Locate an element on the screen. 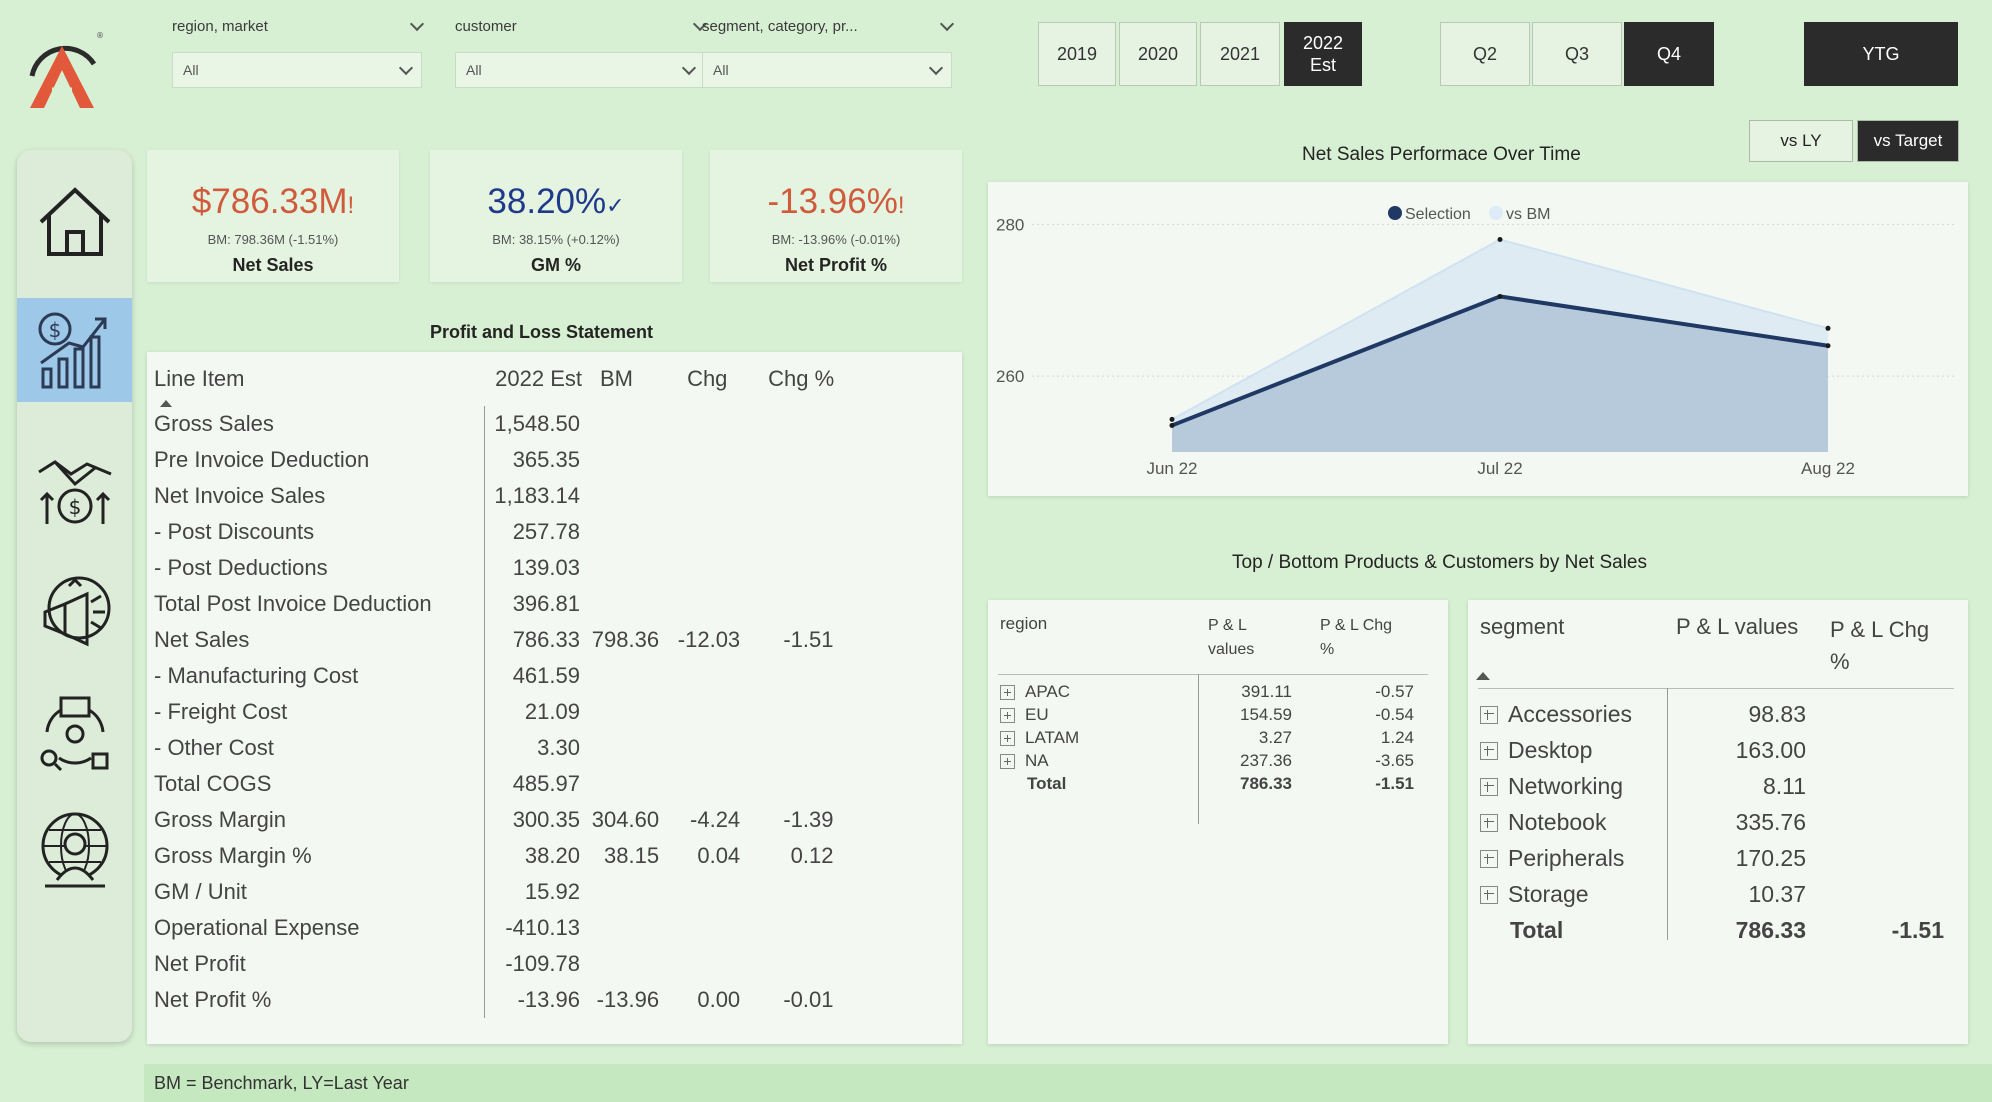 The height and width of the screenshot is (1102, 1992). segment-row: Accessories 98.83 is located at coordinates (1712, 714).